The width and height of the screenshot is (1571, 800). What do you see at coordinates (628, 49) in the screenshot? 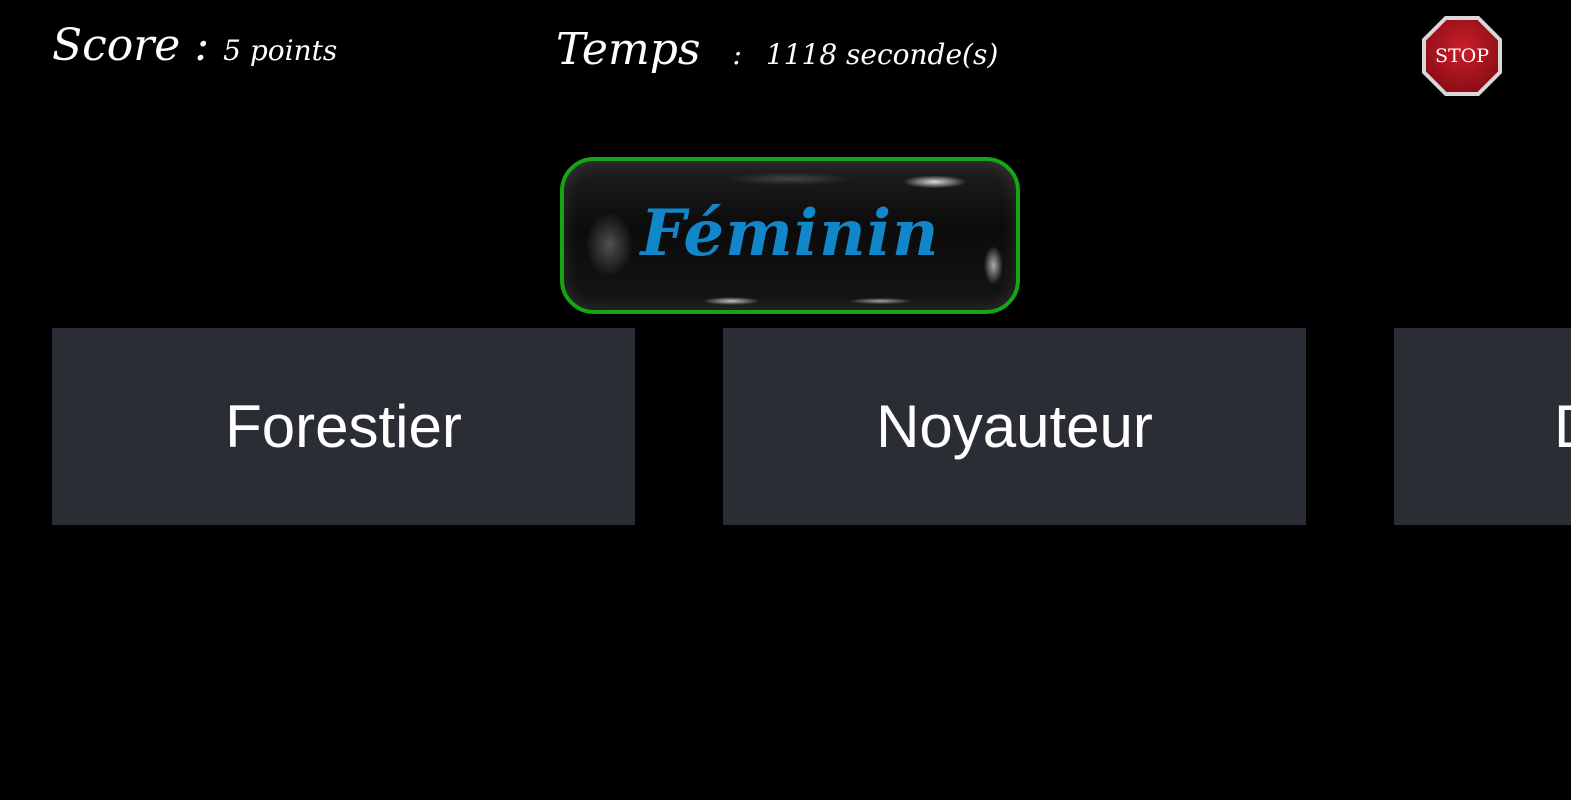
I see `time-label: Temps` at bounding box center [628, 49].